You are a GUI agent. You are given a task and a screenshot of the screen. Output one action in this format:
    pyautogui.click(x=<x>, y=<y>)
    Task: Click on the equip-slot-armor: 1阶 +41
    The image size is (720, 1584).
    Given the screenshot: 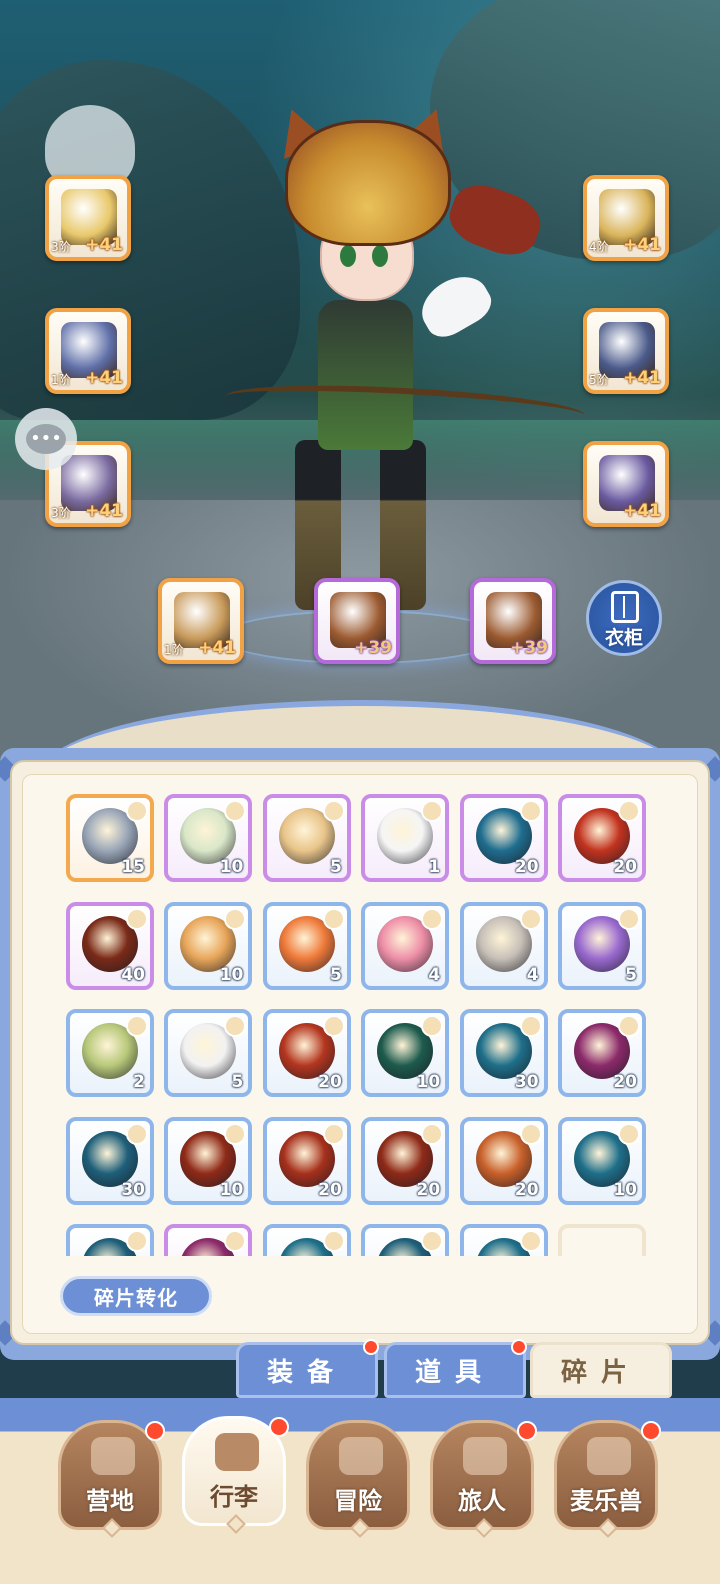 What is the action you would take?
    pyautogui.click(x=88, y=351)
    